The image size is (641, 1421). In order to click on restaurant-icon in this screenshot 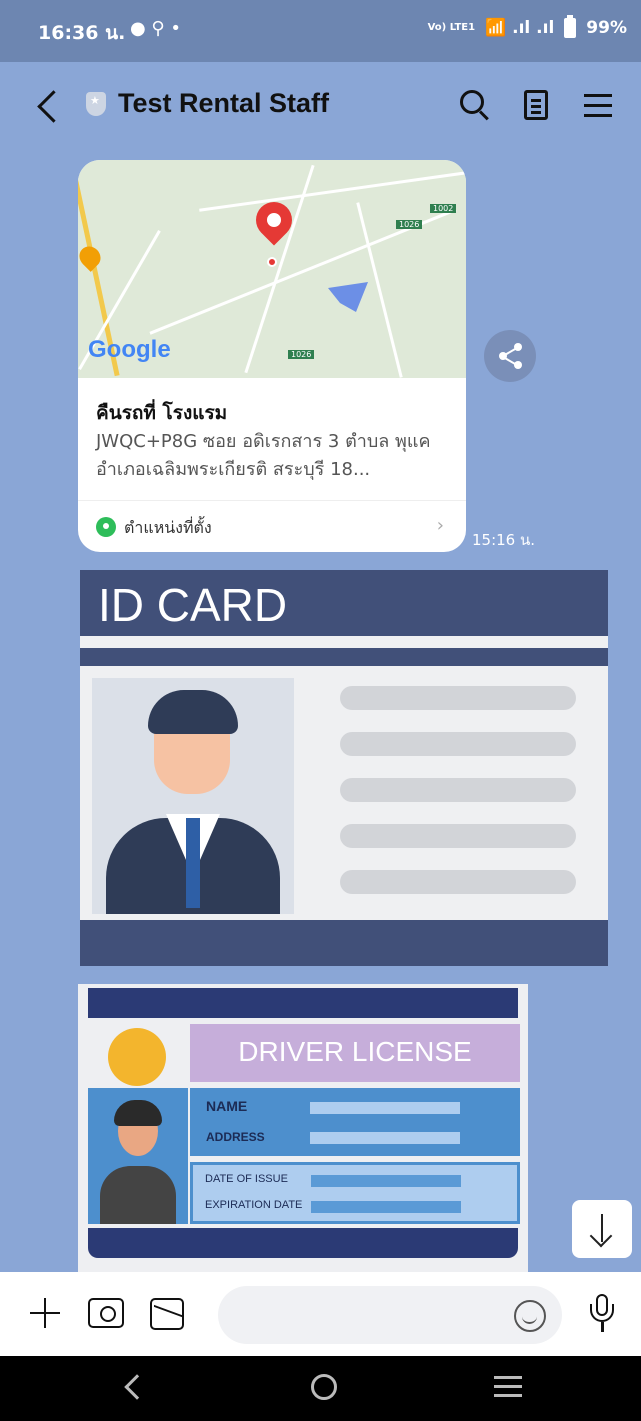, I will do `click(91, 257)`.